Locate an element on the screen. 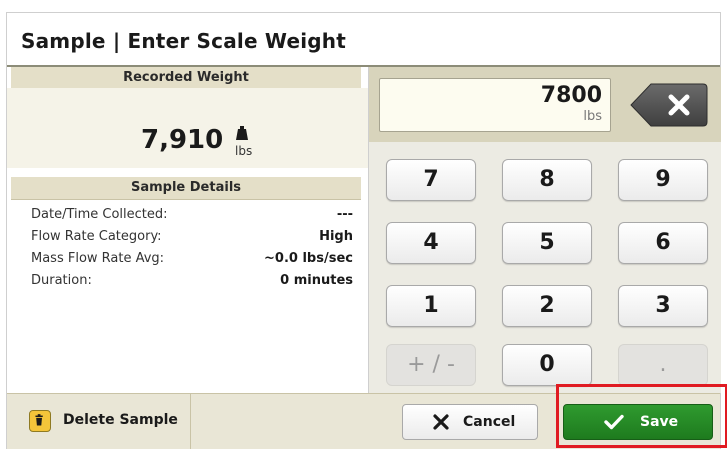 Image resolution: width=727 pixels, height=452 pixels. key-1: 1 is located at coordinates (431, 306).